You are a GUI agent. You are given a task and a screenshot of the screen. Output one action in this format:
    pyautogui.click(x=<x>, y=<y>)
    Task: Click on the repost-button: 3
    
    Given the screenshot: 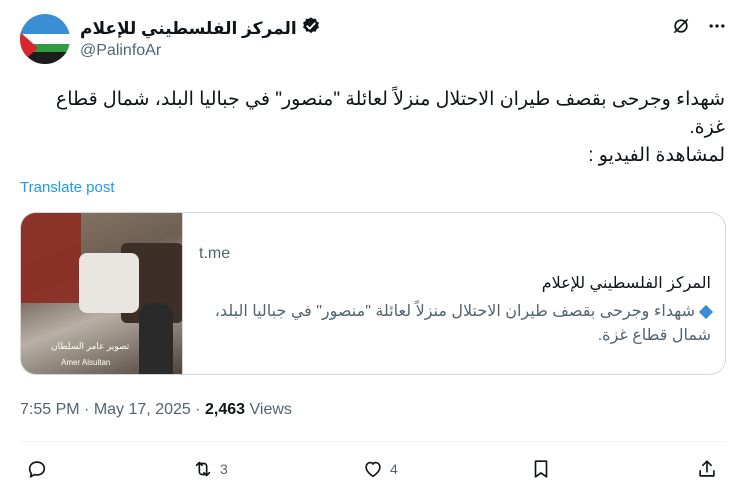 What is the action you would take?
    pyautogui.click(x=210, y=469)
    